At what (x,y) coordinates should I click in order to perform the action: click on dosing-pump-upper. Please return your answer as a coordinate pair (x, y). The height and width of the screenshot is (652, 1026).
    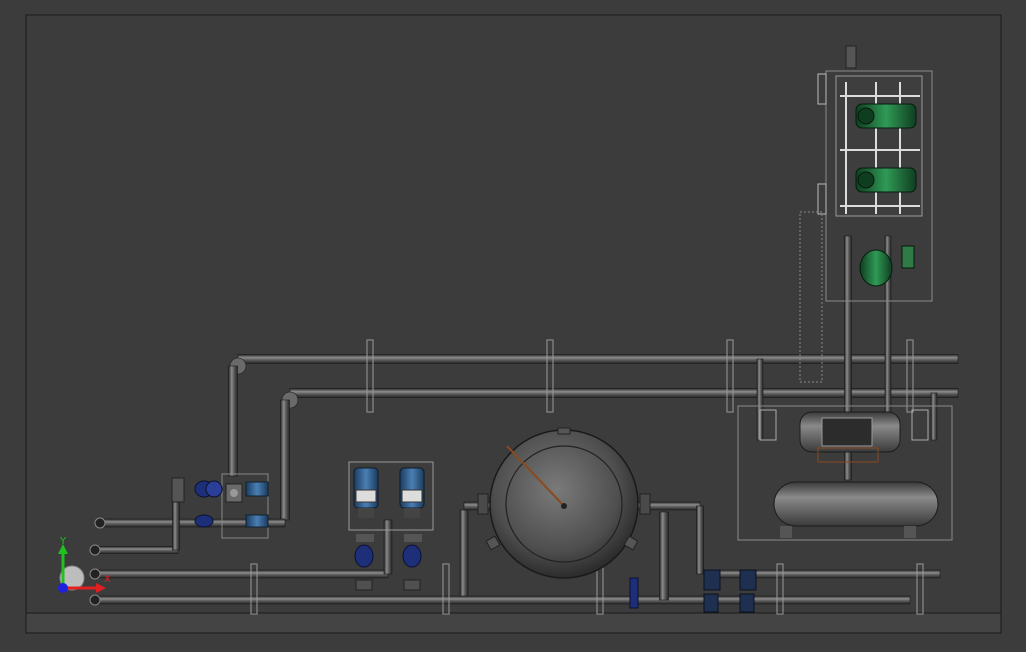
    Looking at the image, I should click on (886, 116).